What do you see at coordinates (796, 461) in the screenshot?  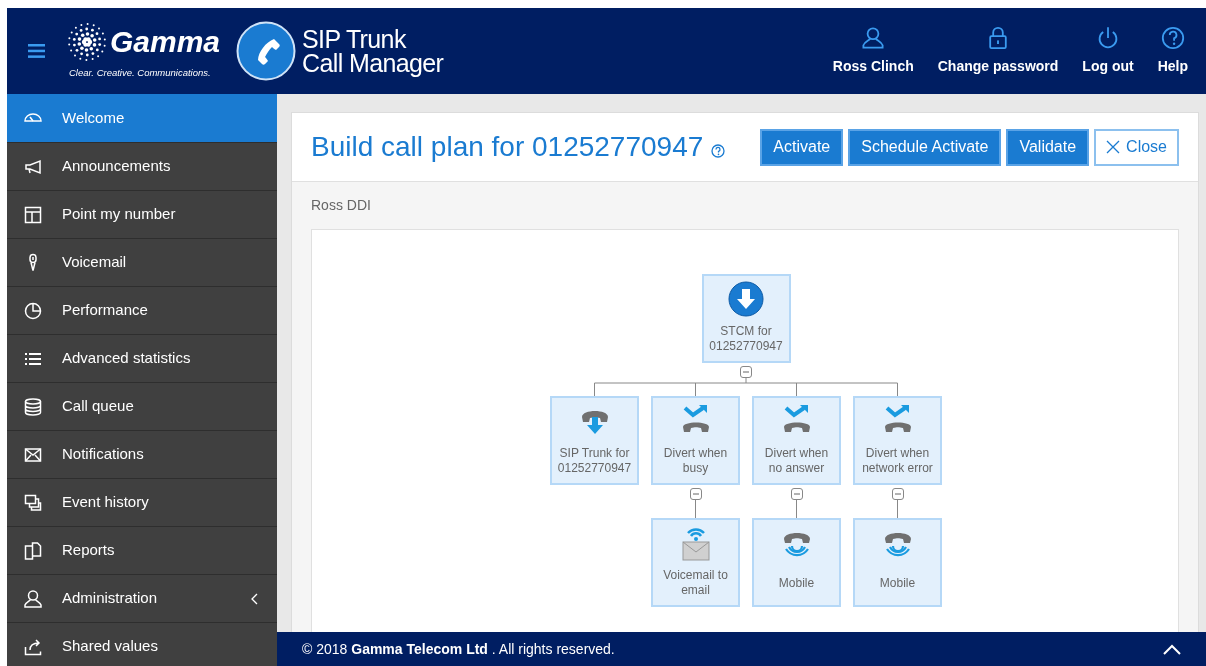 I see `node-label: Divert when no answer` at bounding box center [796, 461].